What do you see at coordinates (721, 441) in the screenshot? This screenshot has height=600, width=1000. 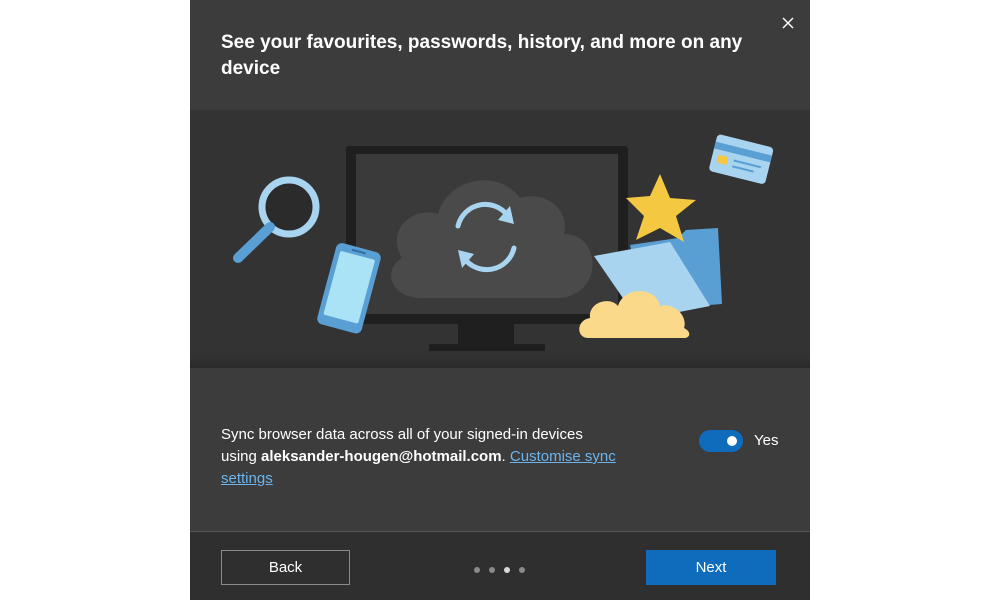 I see `sync-toggle` at bounding box center [721, 441].